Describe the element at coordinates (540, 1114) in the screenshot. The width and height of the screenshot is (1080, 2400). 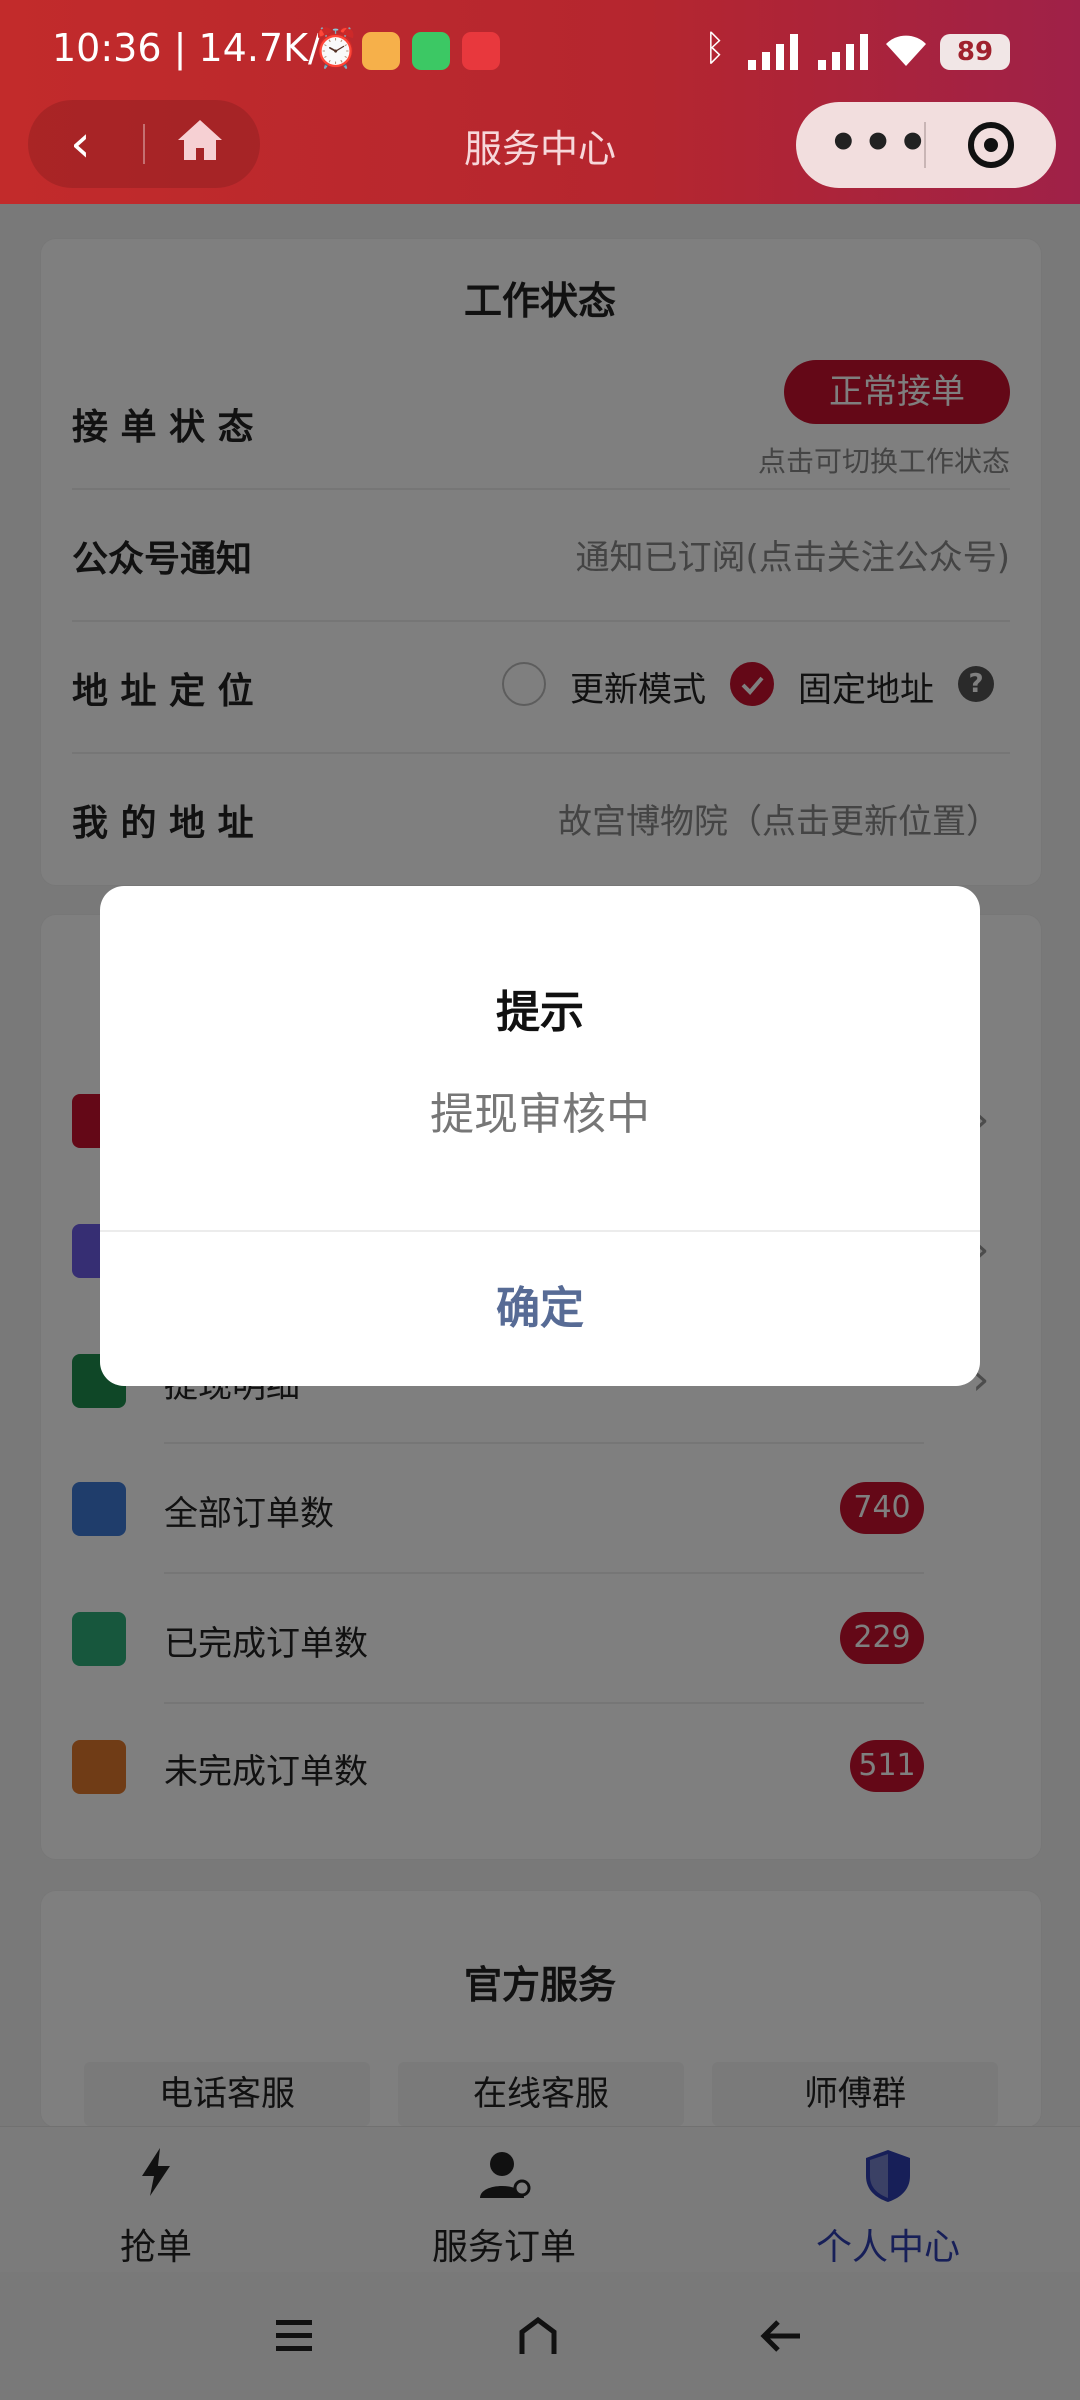
I see `dialog-message: 提现审核中` at that location.